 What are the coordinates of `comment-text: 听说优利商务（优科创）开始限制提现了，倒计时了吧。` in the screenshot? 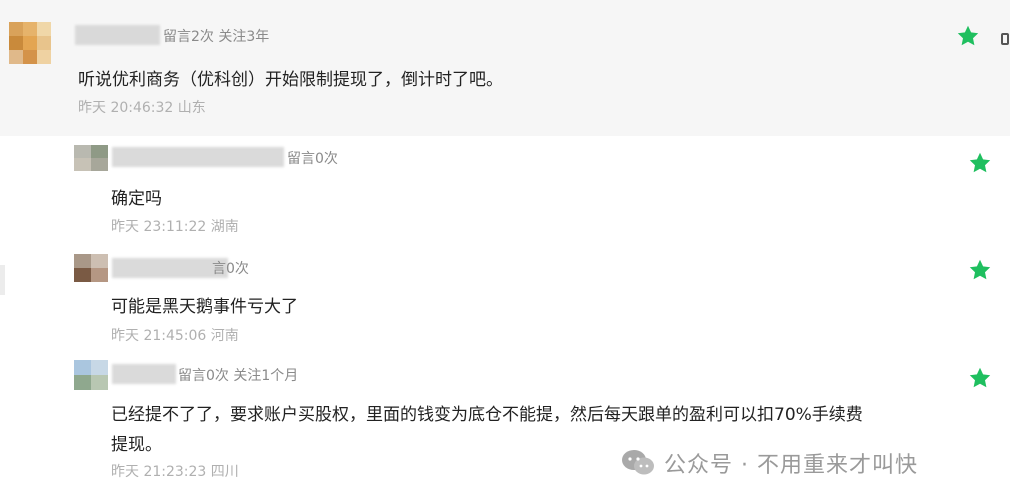 It's located at (290, 80).